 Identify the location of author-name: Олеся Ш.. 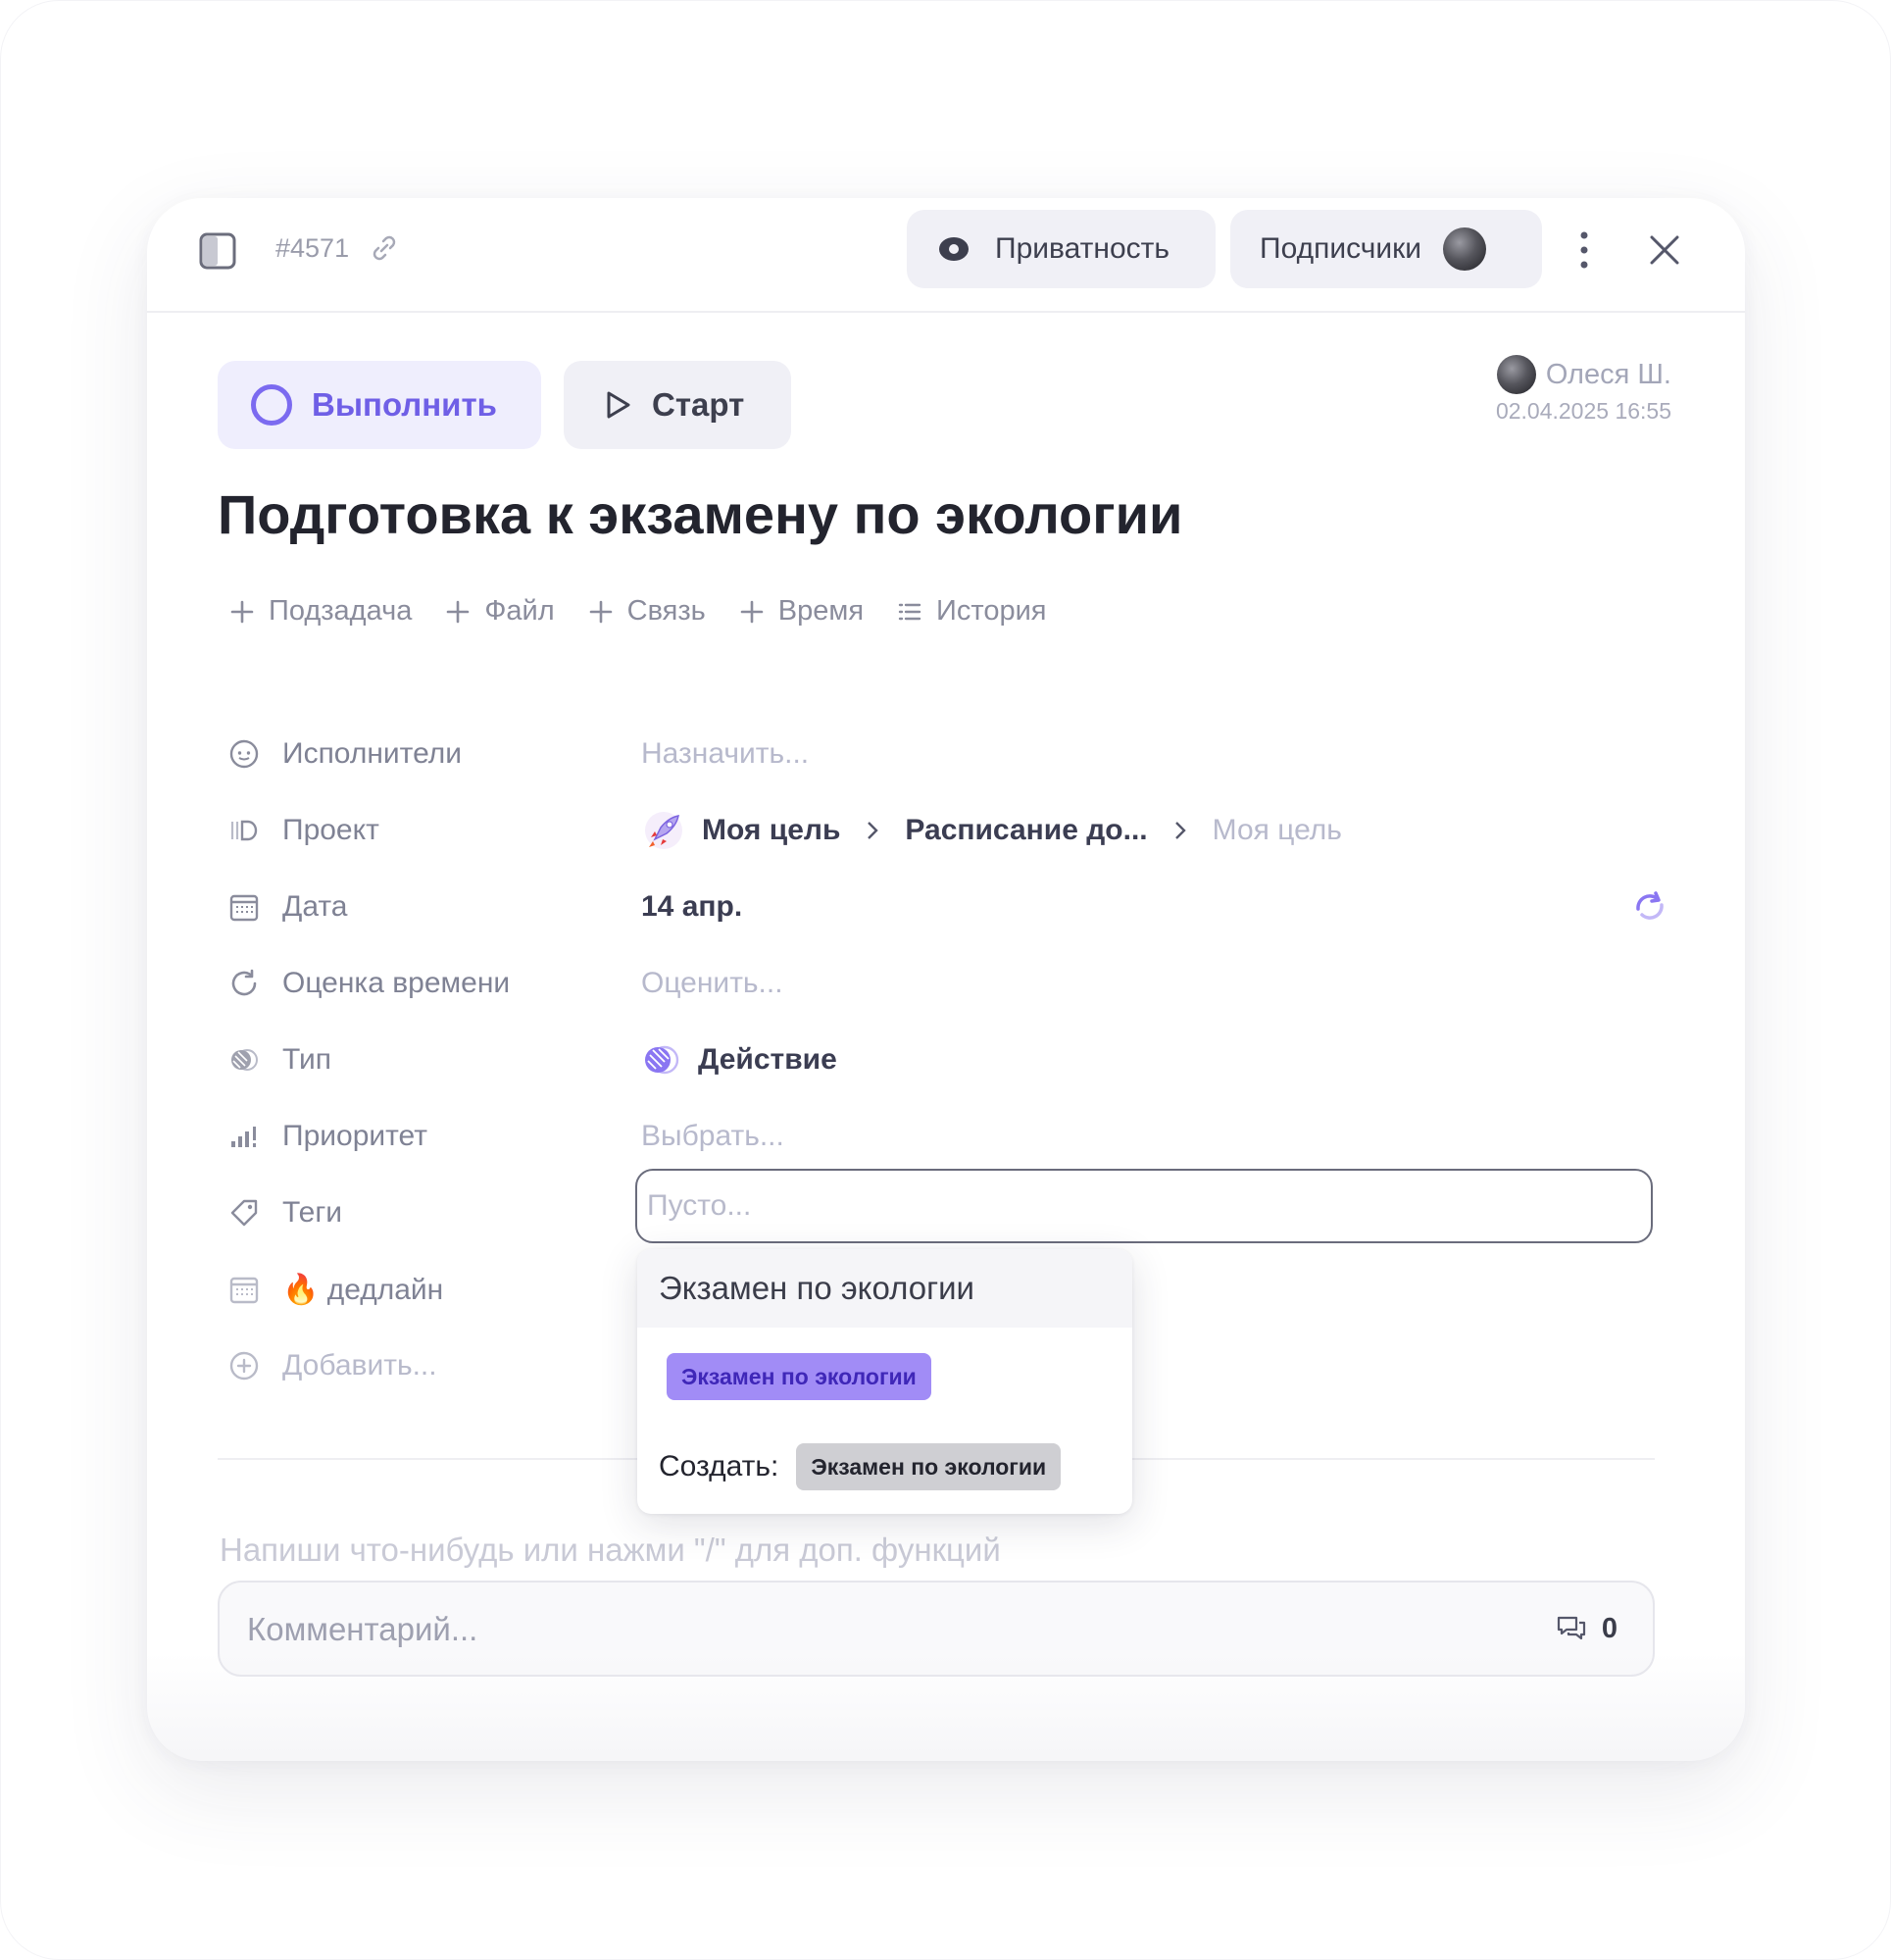
(1608, 374).